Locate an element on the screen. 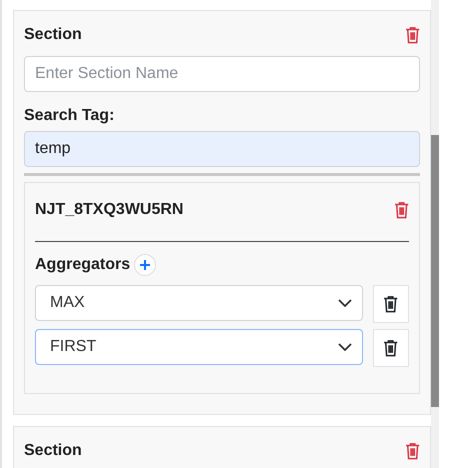 The height and width of the screenshot is (468, 451). aggregators-label: Aggregators is located at coordinates (82, 265).